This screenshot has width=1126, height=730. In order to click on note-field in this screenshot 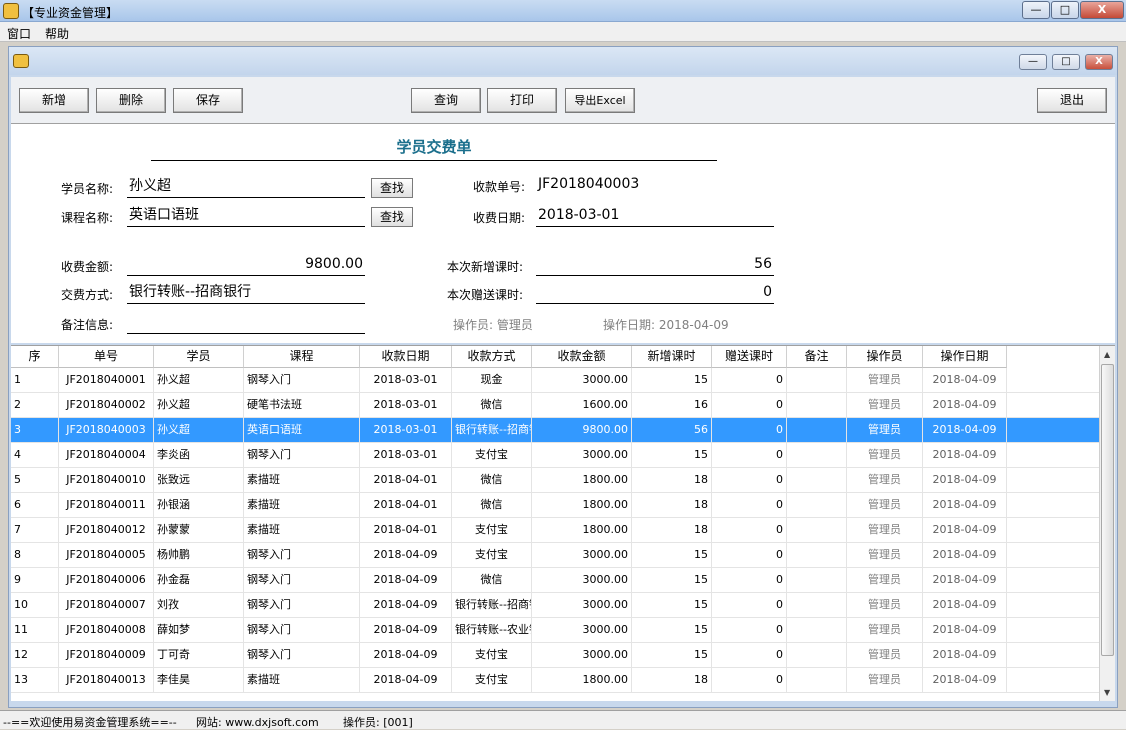, I will do `click(246, 323)`.